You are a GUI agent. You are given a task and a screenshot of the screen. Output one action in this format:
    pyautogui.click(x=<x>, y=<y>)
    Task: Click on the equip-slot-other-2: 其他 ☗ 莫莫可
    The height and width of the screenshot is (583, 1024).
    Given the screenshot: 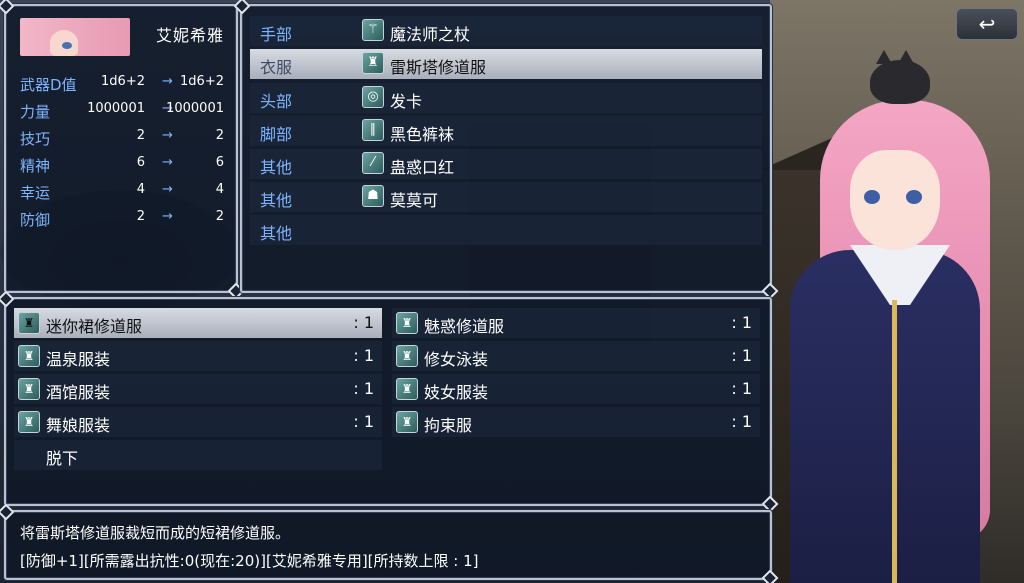 What is the action you would take?
    pyautogui.click(x=506, y=197)
    